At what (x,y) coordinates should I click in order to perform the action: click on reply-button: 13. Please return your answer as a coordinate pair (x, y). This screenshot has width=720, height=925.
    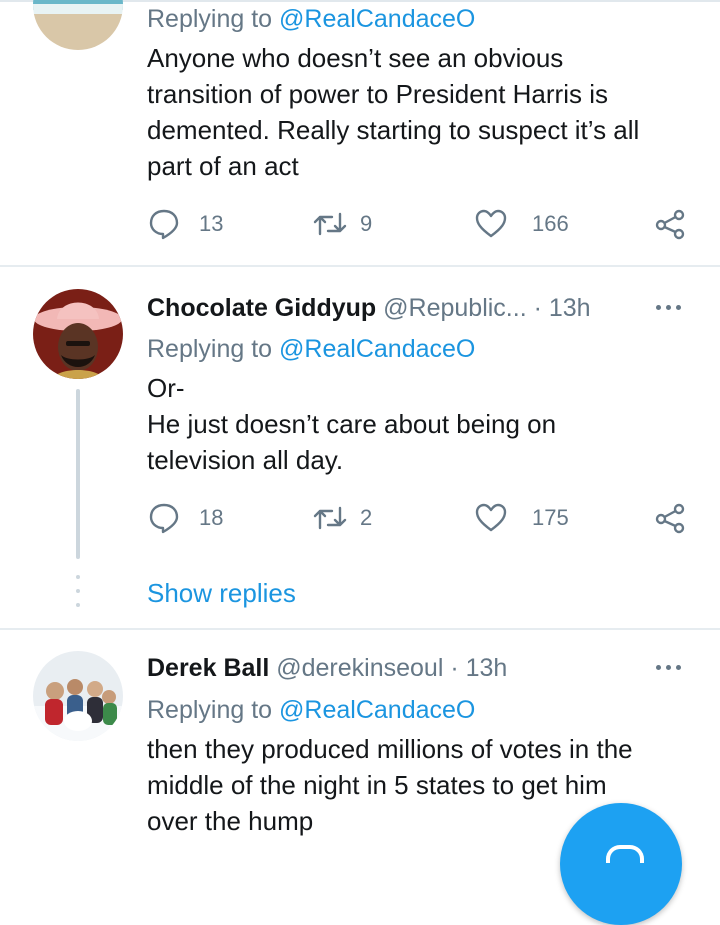
    Looking at the image, I should click on (185, 224).